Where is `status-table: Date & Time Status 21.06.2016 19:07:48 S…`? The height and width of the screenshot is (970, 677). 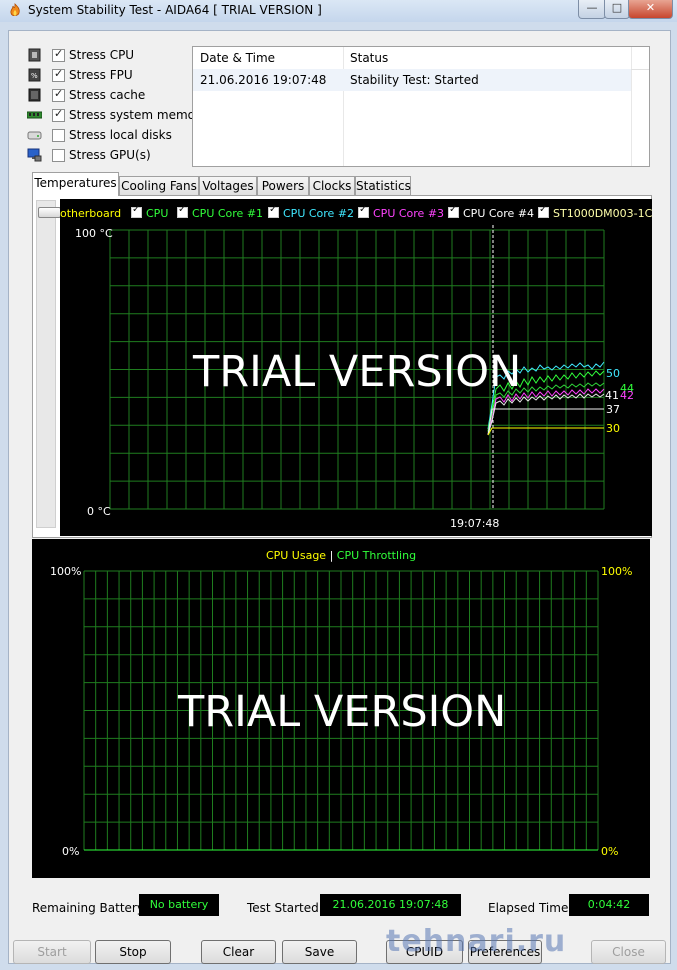
status-table: Date & Time Status 21.06.2016 19:07:48 S… is located at coordinates (421, 106).